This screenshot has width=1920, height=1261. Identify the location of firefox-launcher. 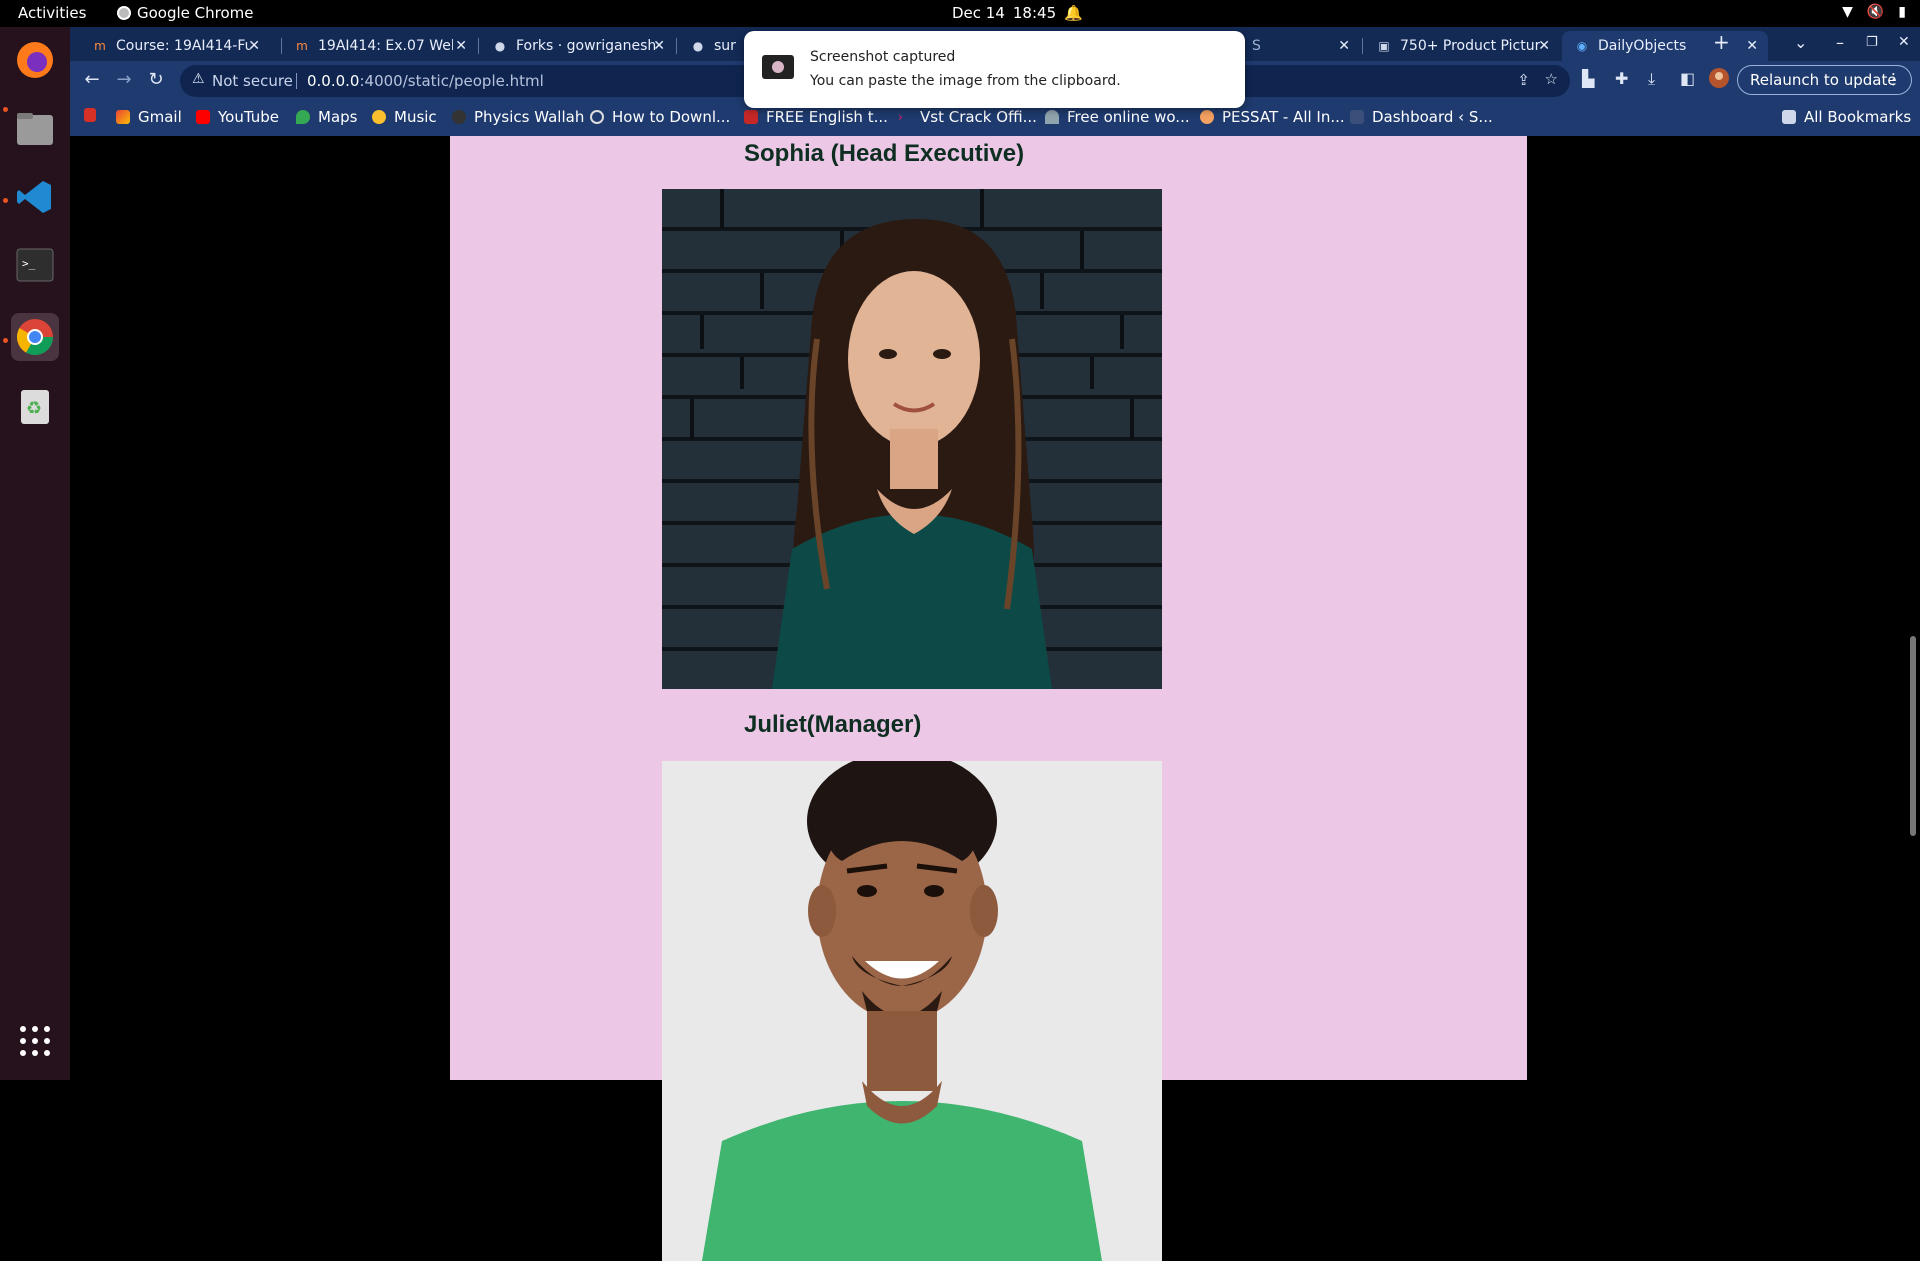
(35, 60).